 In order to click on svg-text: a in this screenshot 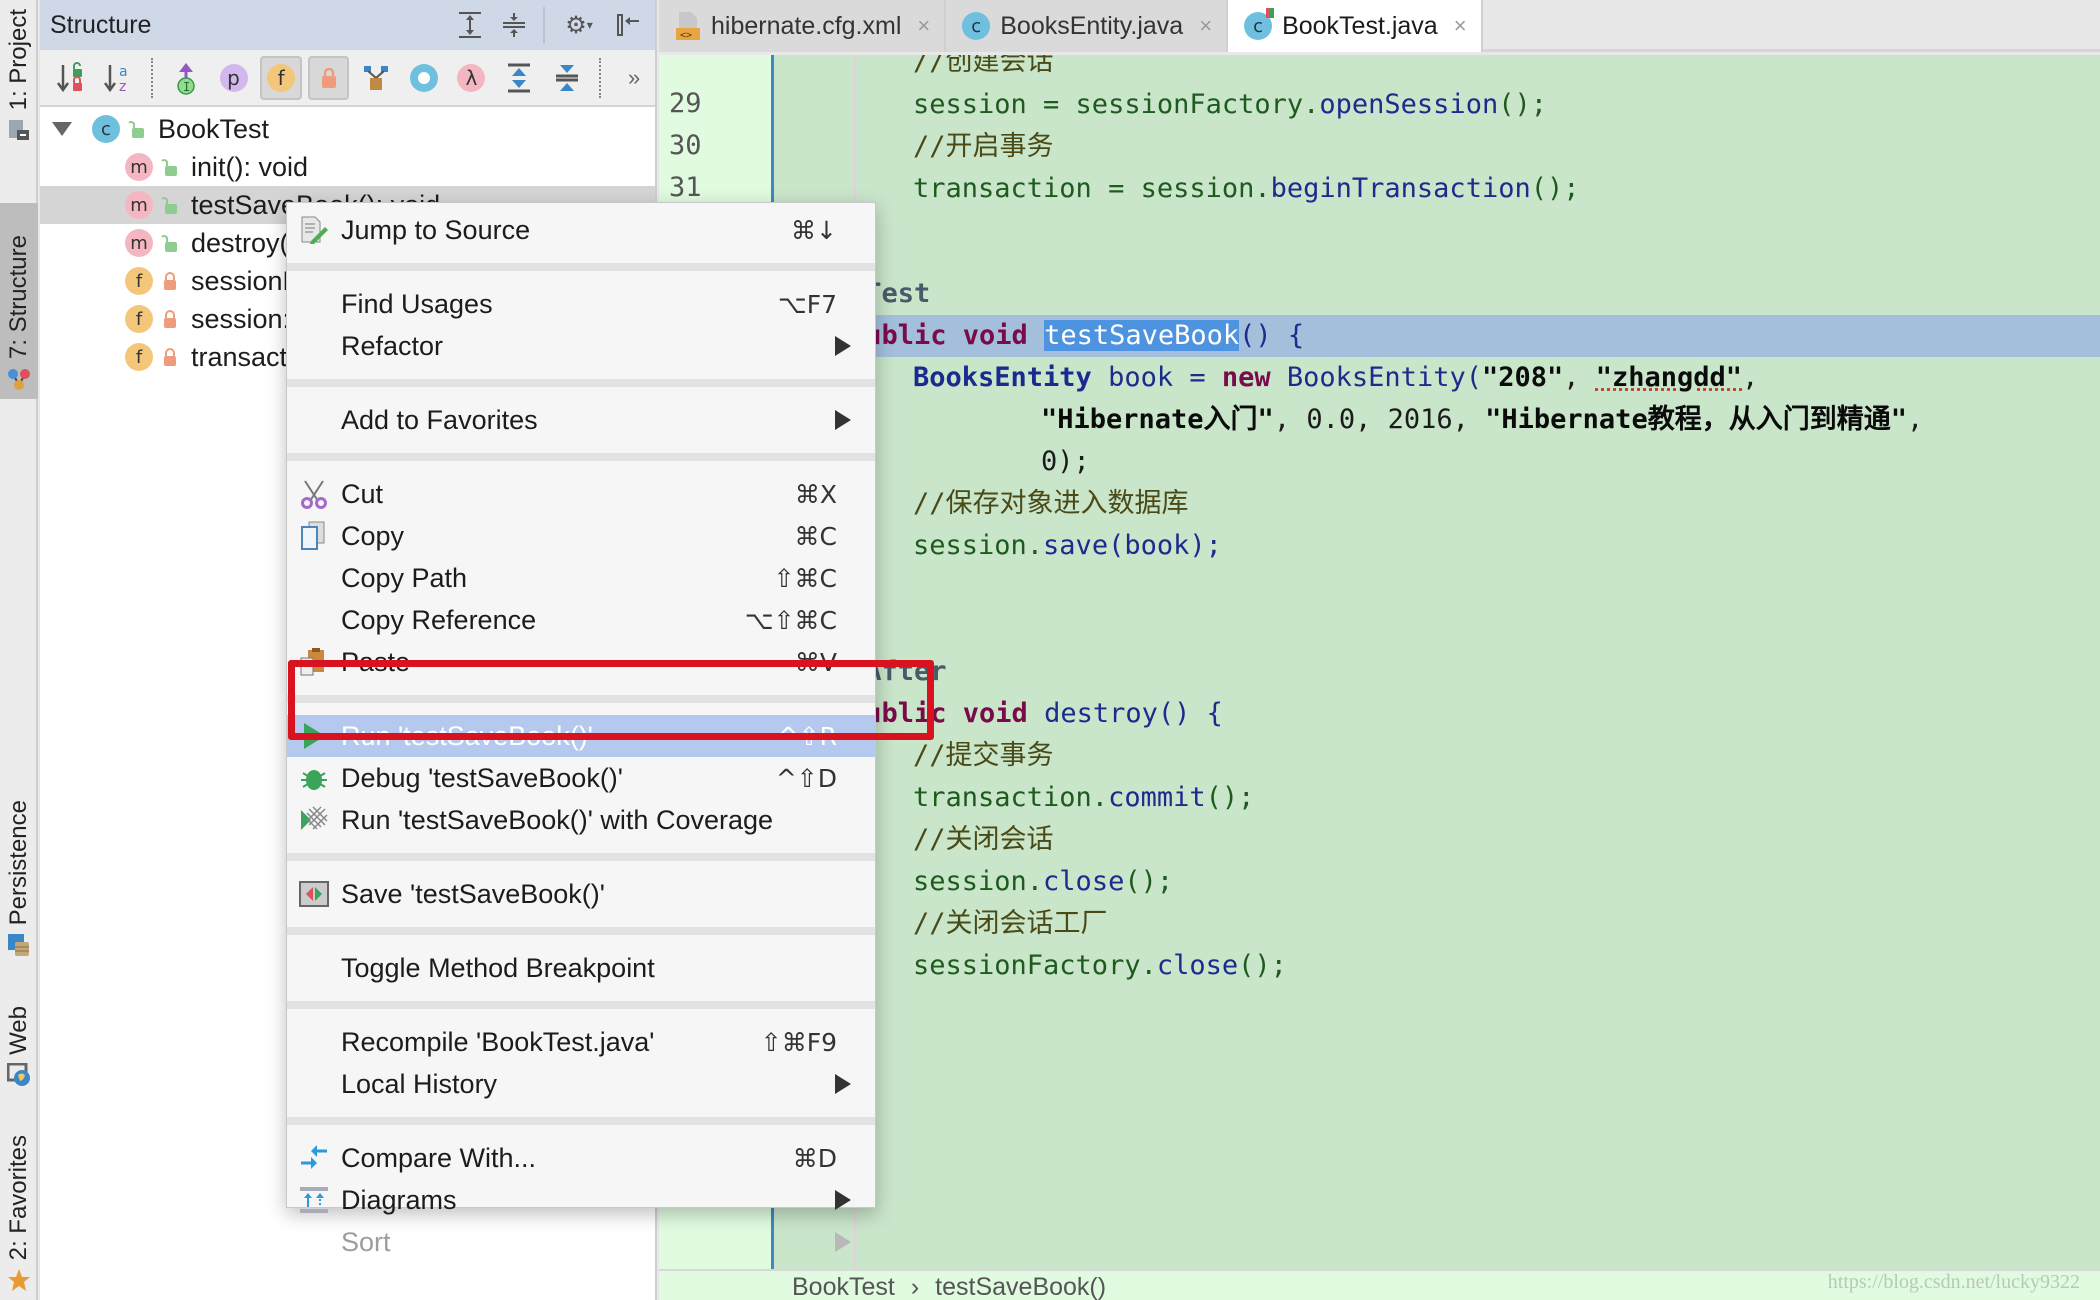, I will do `click(123, 72)`.